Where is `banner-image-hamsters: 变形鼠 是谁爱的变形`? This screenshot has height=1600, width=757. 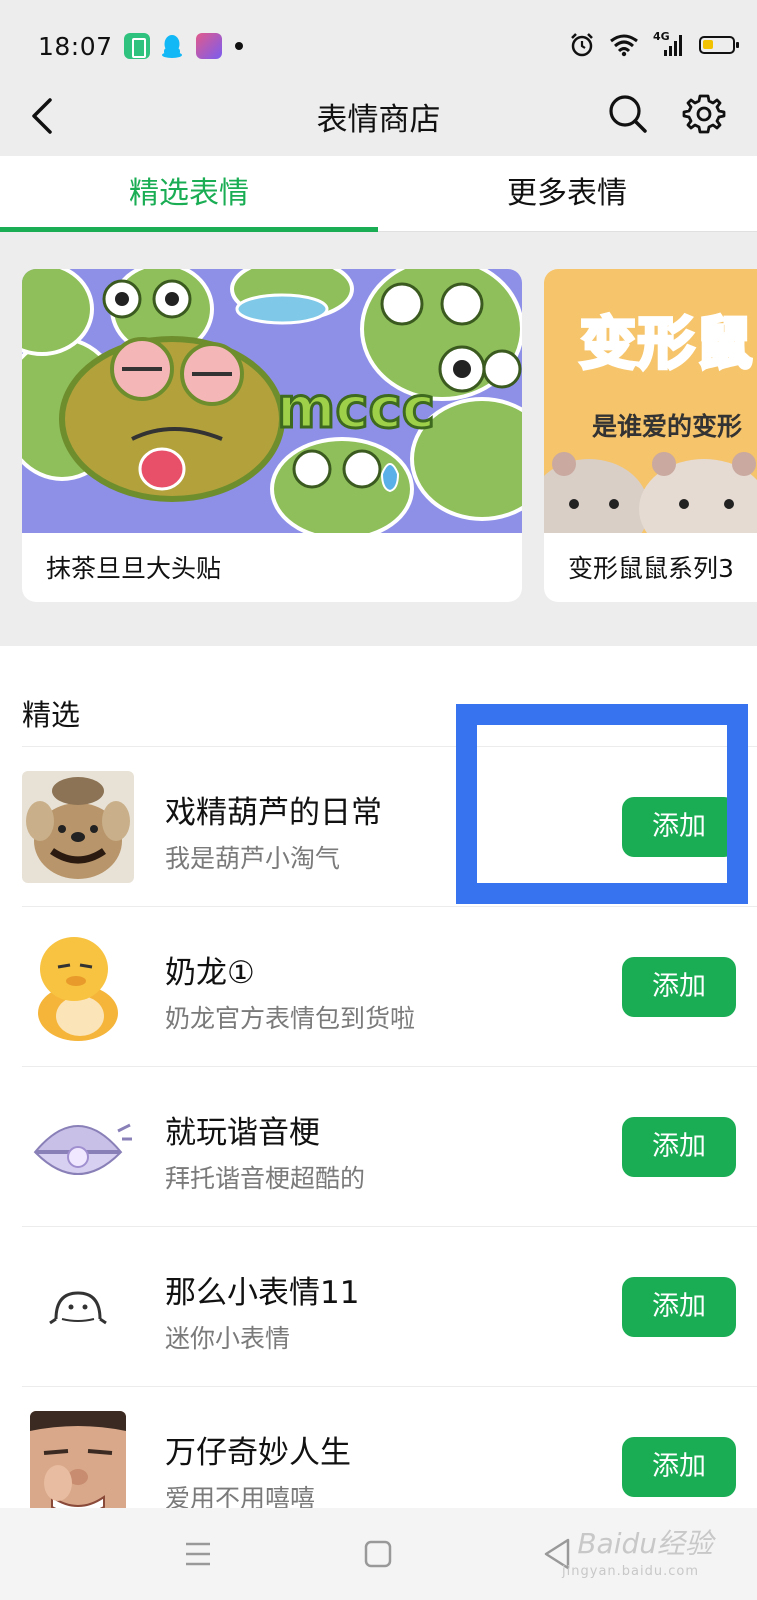
banner-image-hamsters: 变形鼠 是谁爱的变形 is located at coordinates (650, 401).